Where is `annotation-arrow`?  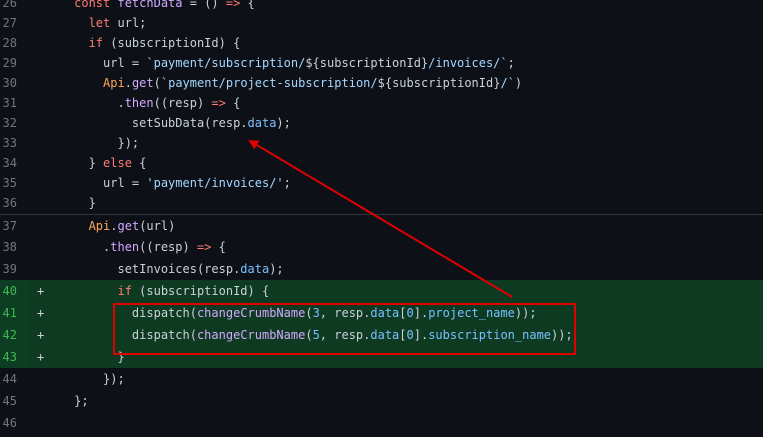
annotation-arrow is located at coordinates (380, 218).